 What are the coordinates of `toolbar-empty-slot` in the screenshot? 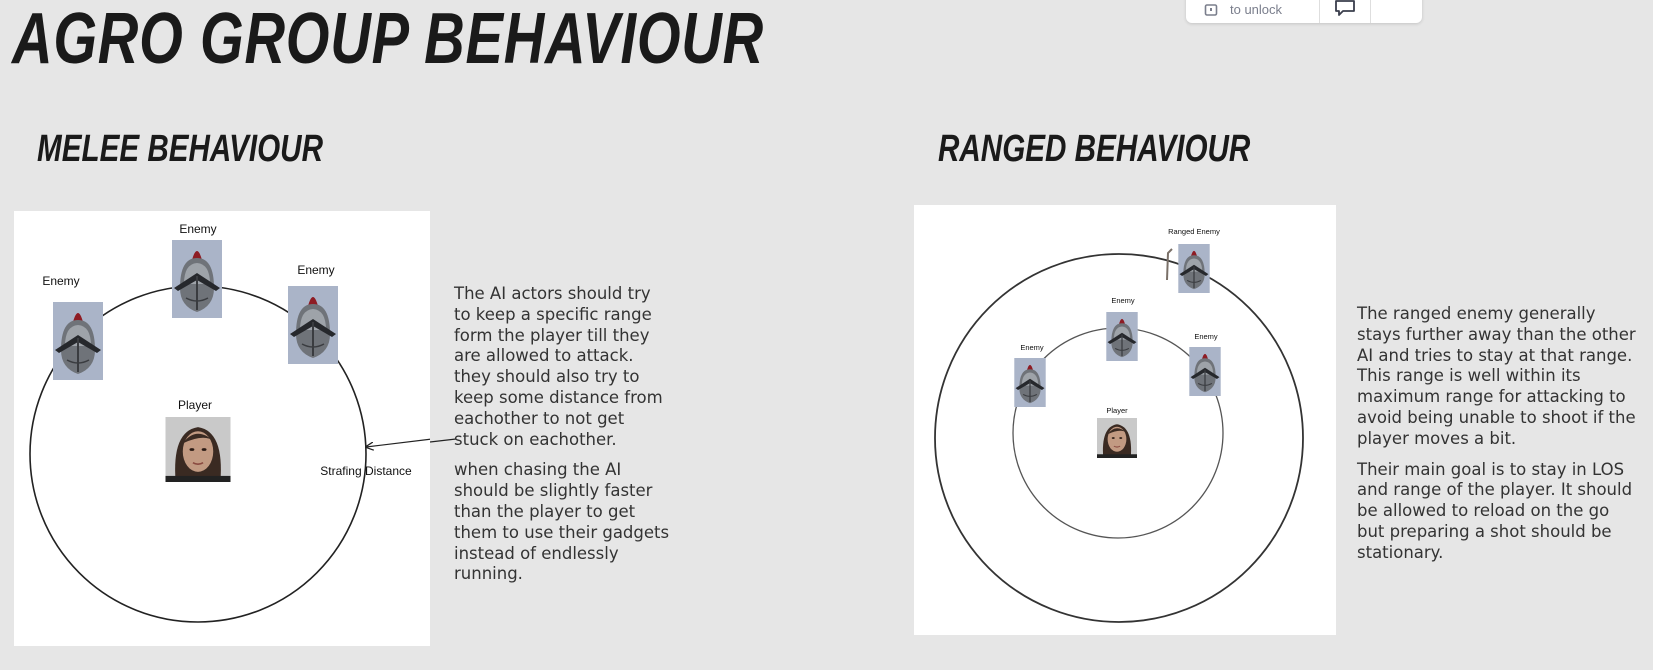 It's located at (1396, 11).